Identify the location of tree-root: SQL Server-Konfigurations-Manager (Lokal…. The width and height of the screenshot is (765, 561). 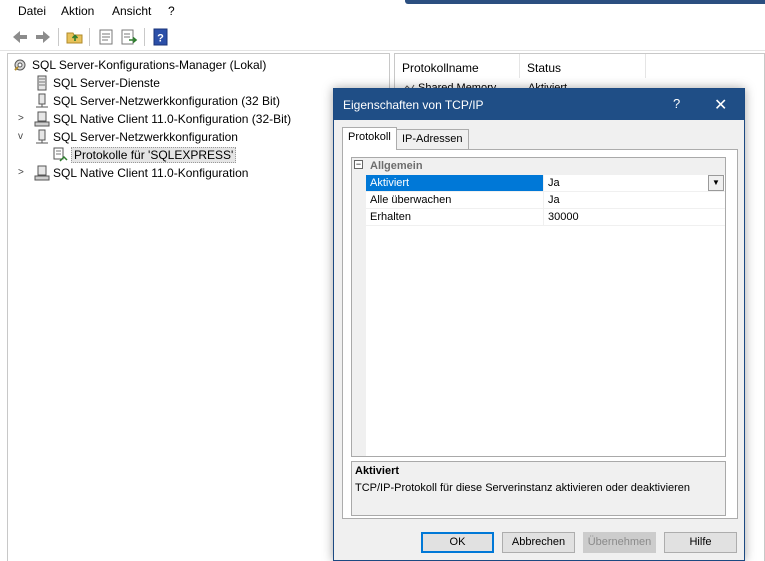
(197, 65).